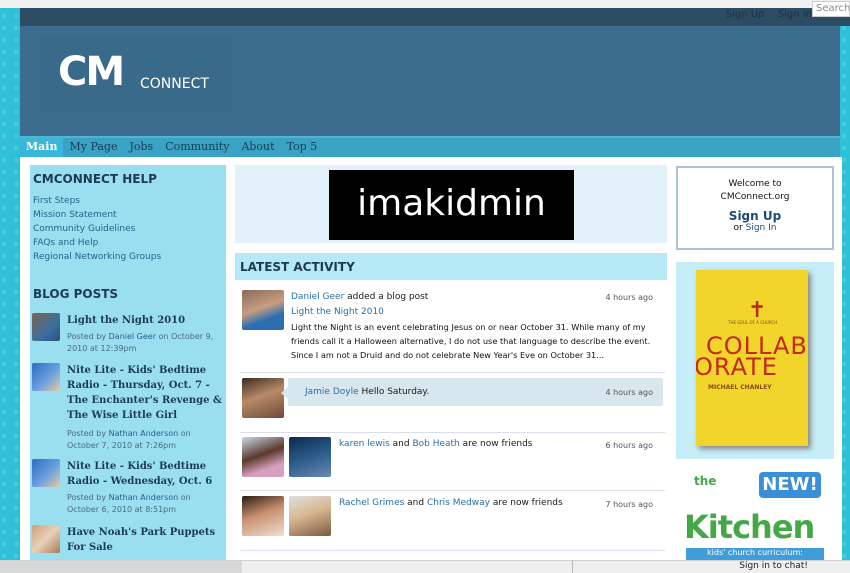 Image resolution: width=850 pixels, height=573 pixels. I want to click on account-links: Sign Up Sign In, so click(764, 14).